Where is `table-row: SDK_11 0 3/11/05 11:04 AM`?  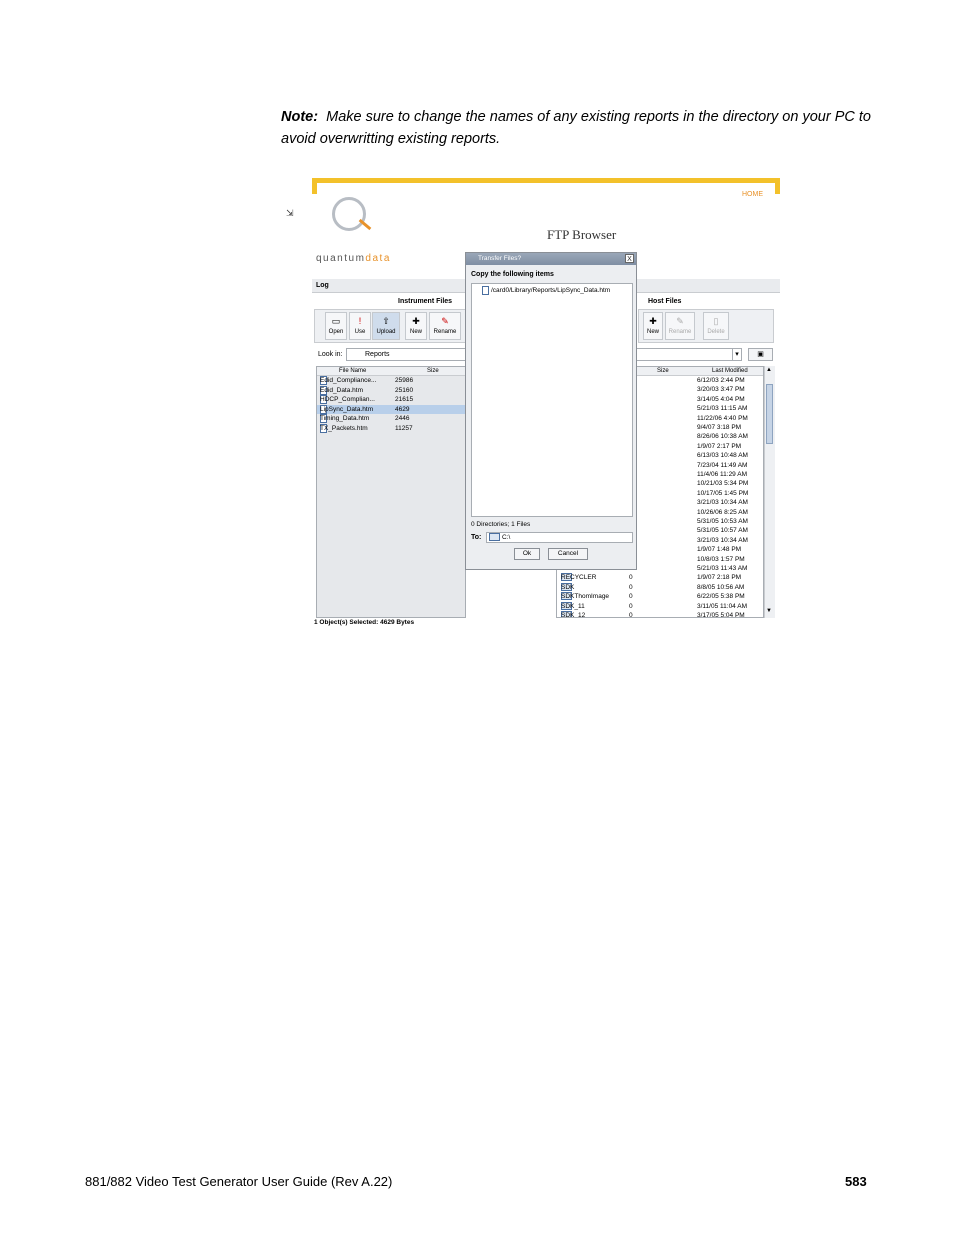
table-row: SDK_11 0 3/11/05 11:04 AM is located at coordinates (660, 606).